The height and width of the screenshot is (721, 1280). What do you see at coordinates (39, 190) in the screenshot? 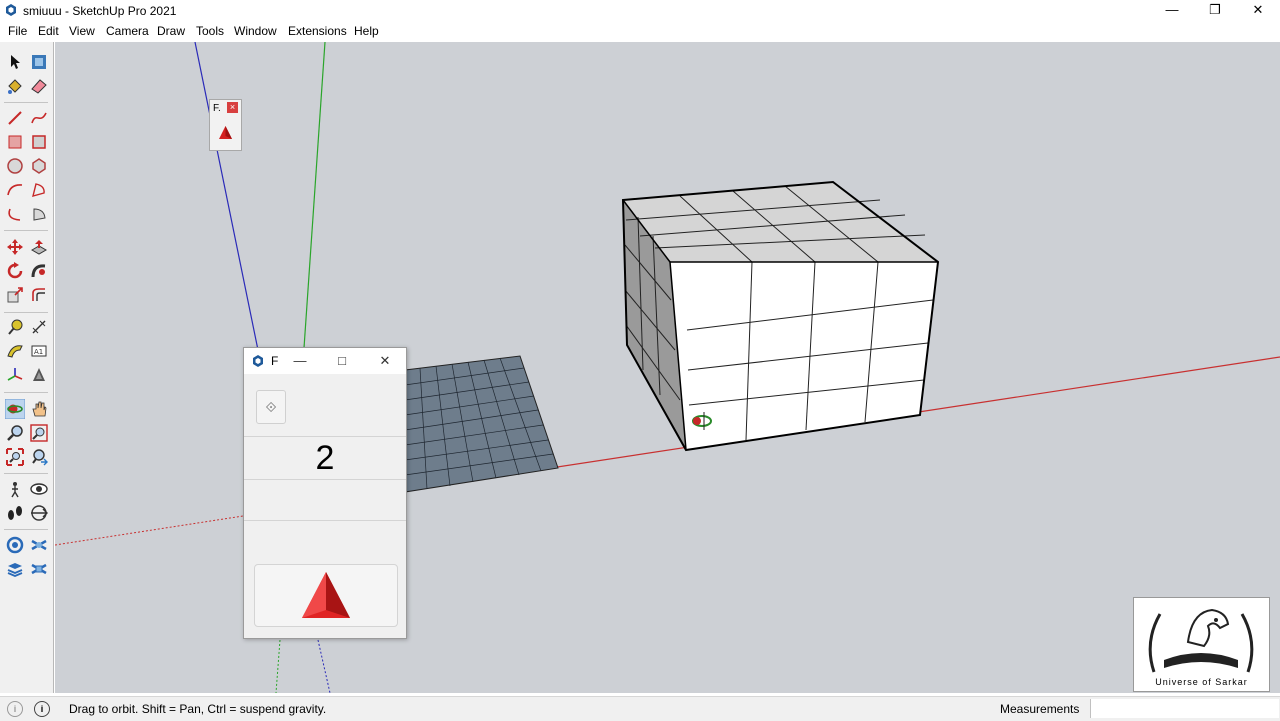
I see `two-point-arc-icon` at bounding box center [39, 190].